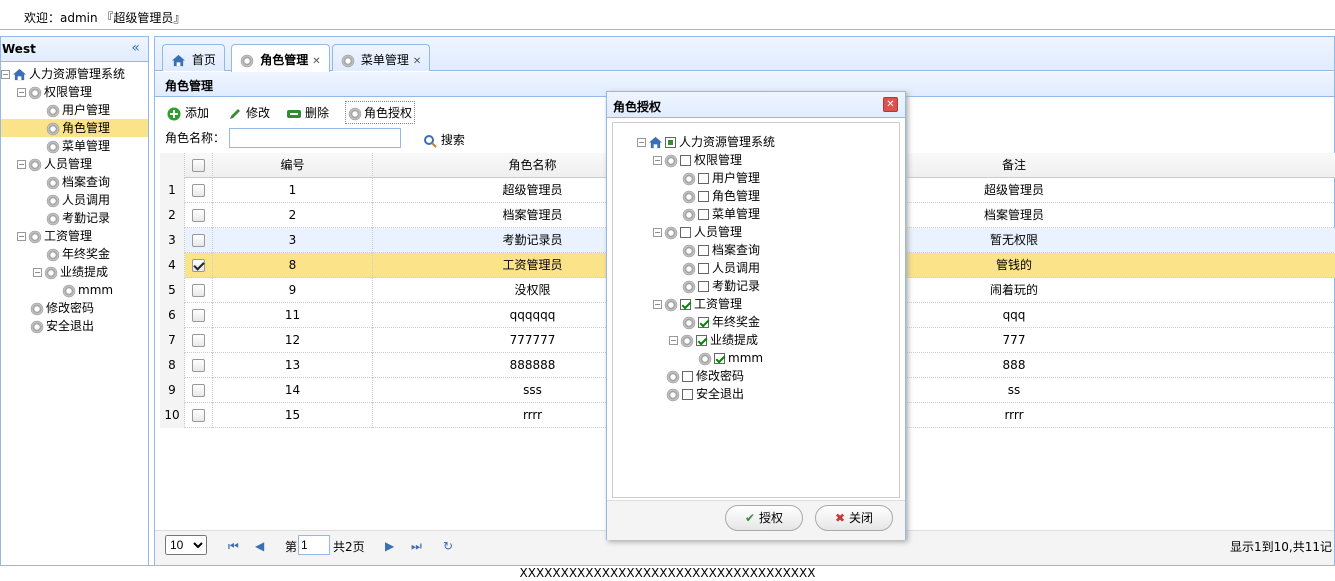 This screenshot has width=1335, height=581. I want to click on role-name-input, so click(315, 138).